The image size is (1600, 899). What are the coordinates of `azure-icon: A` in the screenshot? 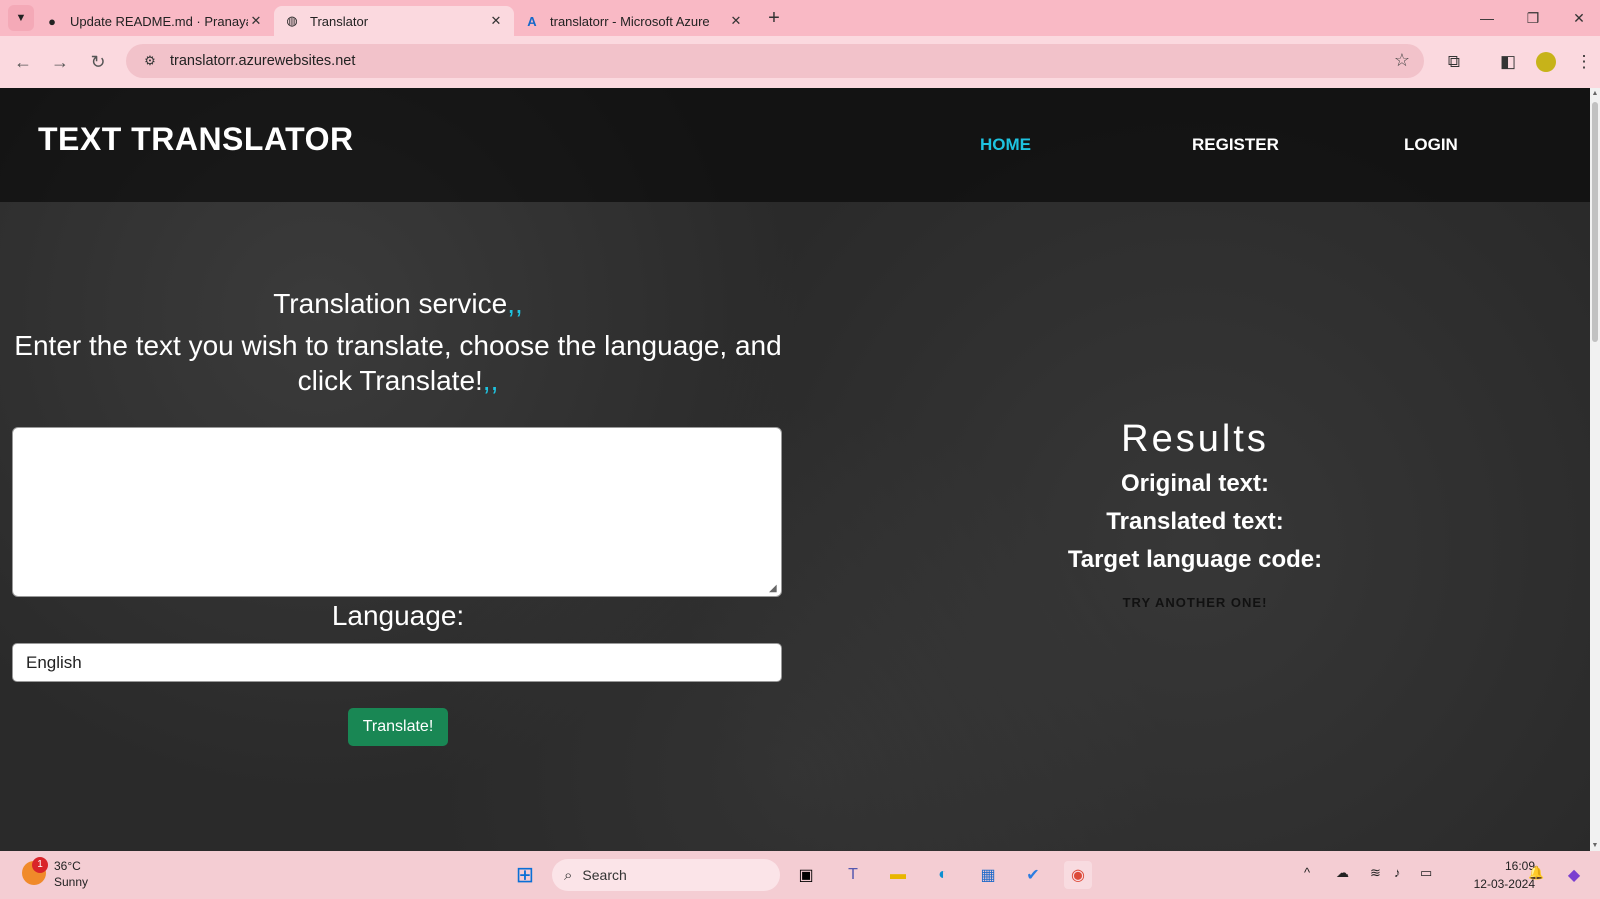 It's located at (532, 21).